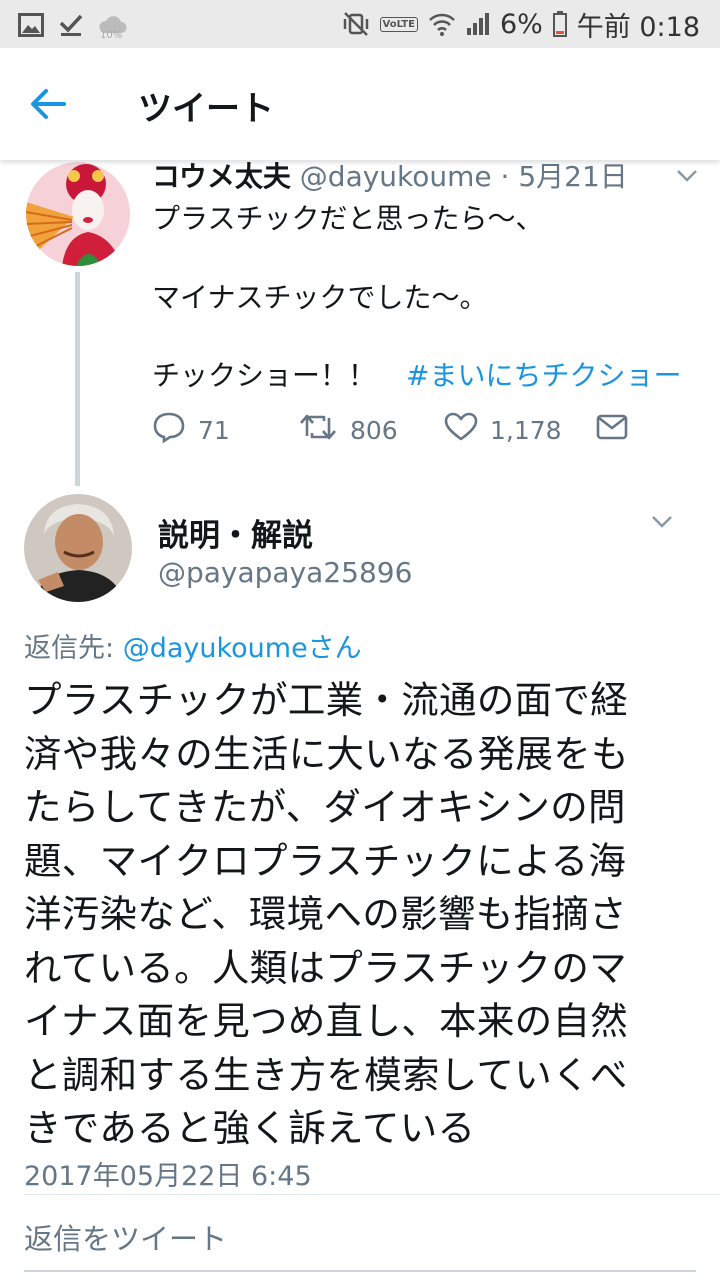 The height and width of the screenshot is (1280, 720). I want to click on dm-action, so click(612, 430).